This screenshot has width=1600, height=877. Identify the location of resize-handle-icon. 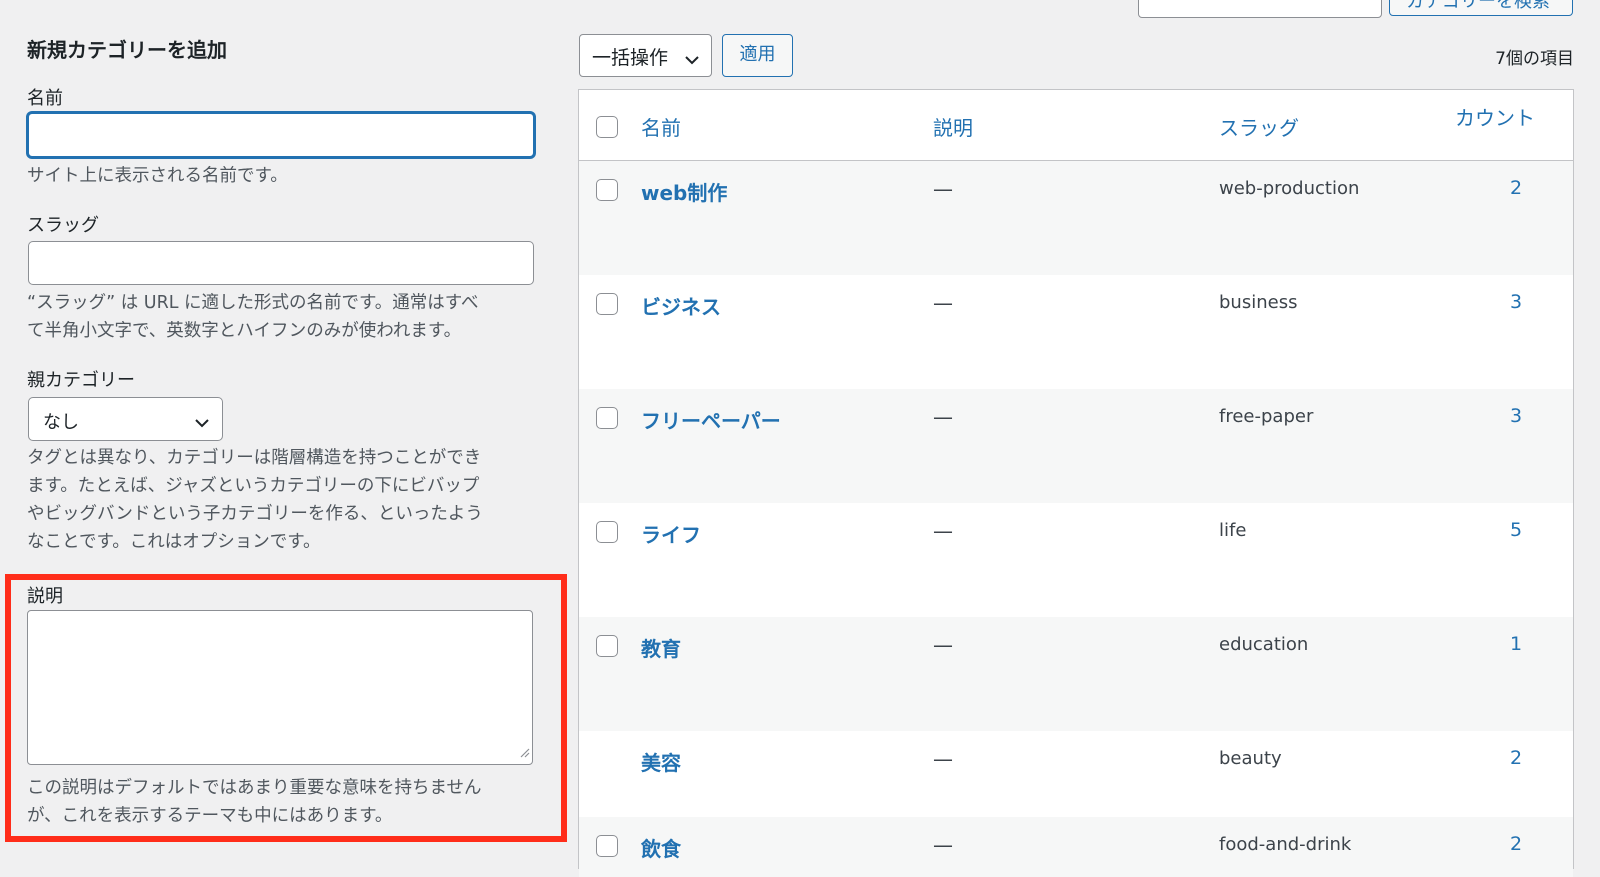
(524, 752).